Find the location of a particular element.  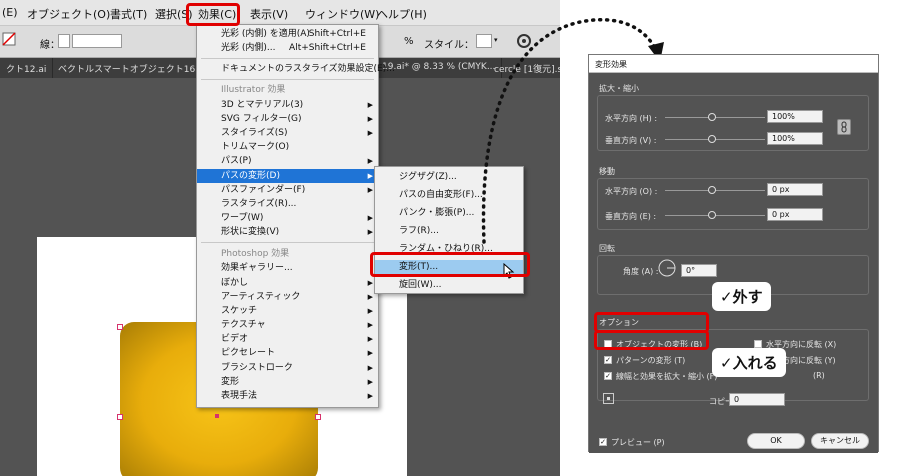

angle-field: 0° is located at coordinates (699, 270).